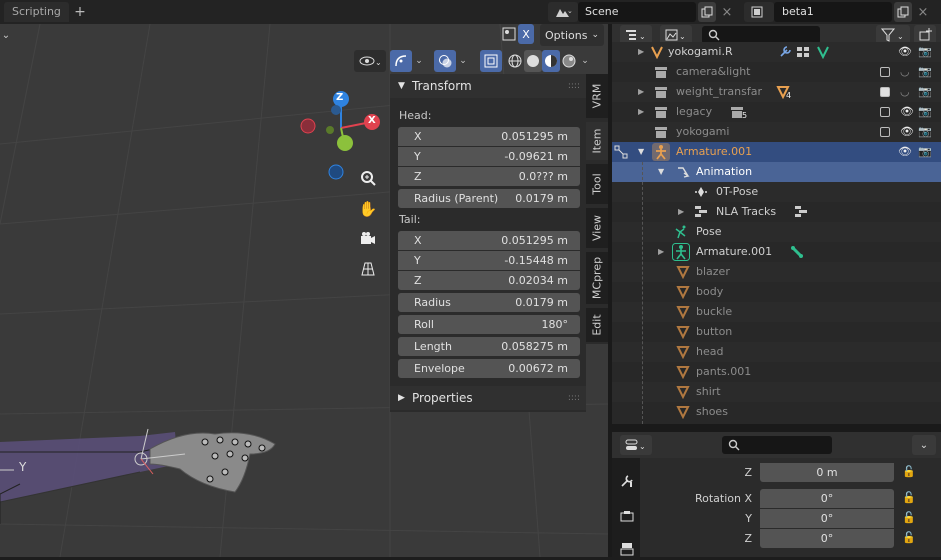 Image resolution: width=941 pixels, height=560 pixels. I want to click on wireframe-shading-icon, so click(515, 61).